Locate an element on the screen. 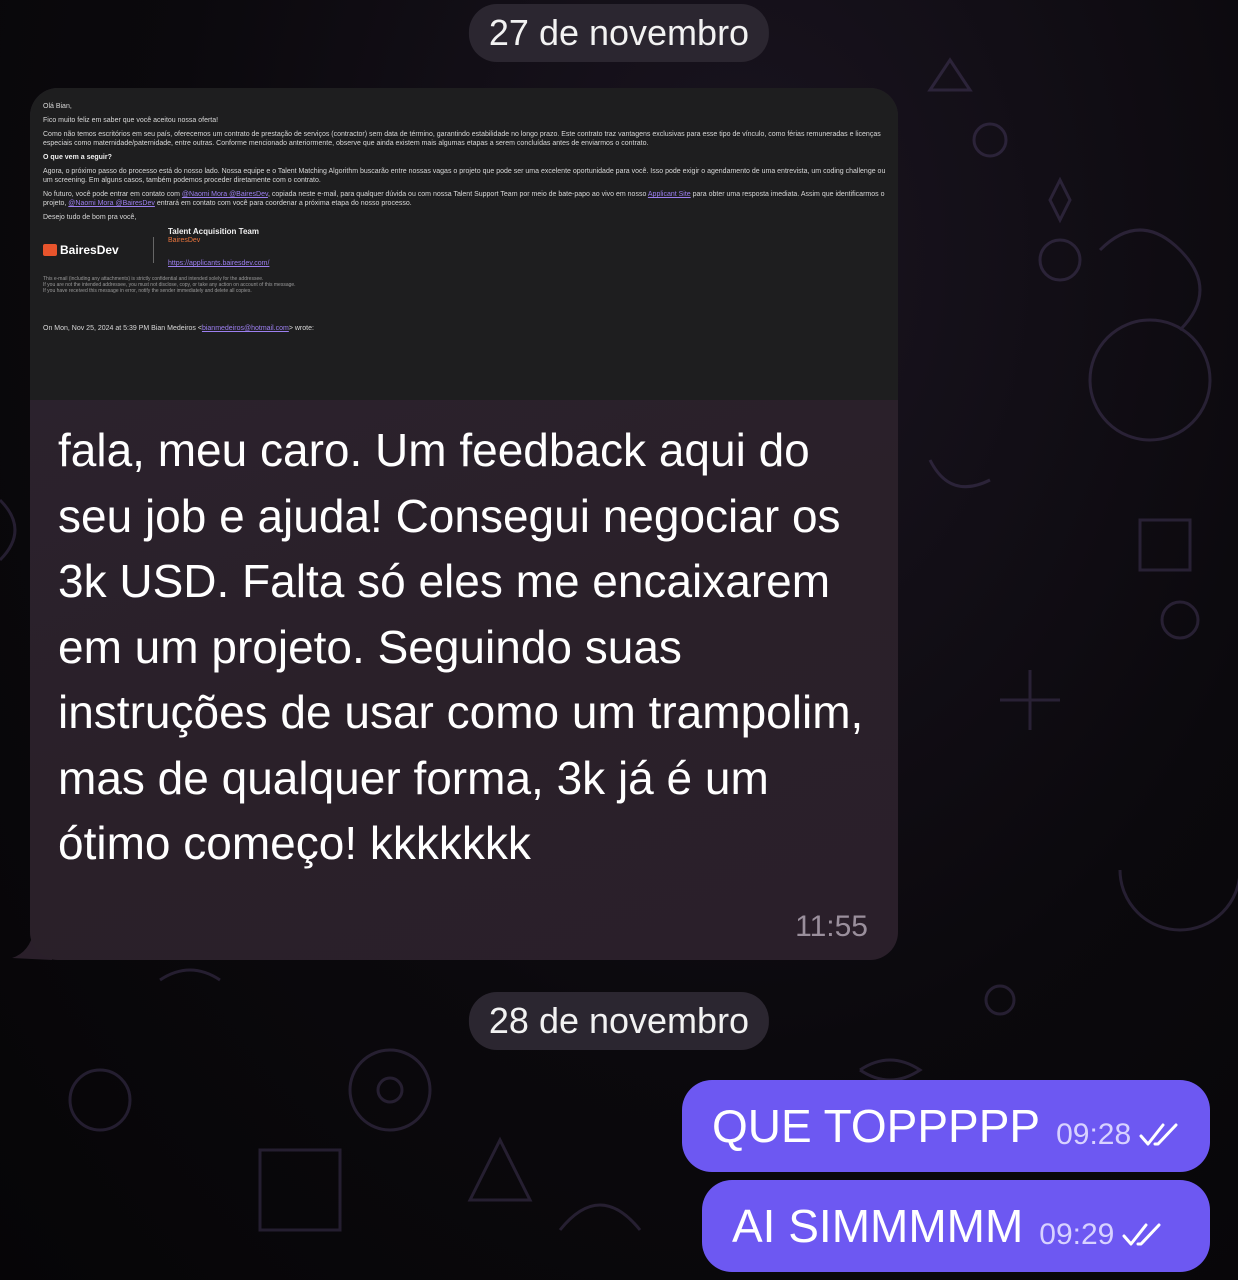 This screenshot has width=1238, height=1280. signature-company: BairesDev is located at coordinates (184, 240).